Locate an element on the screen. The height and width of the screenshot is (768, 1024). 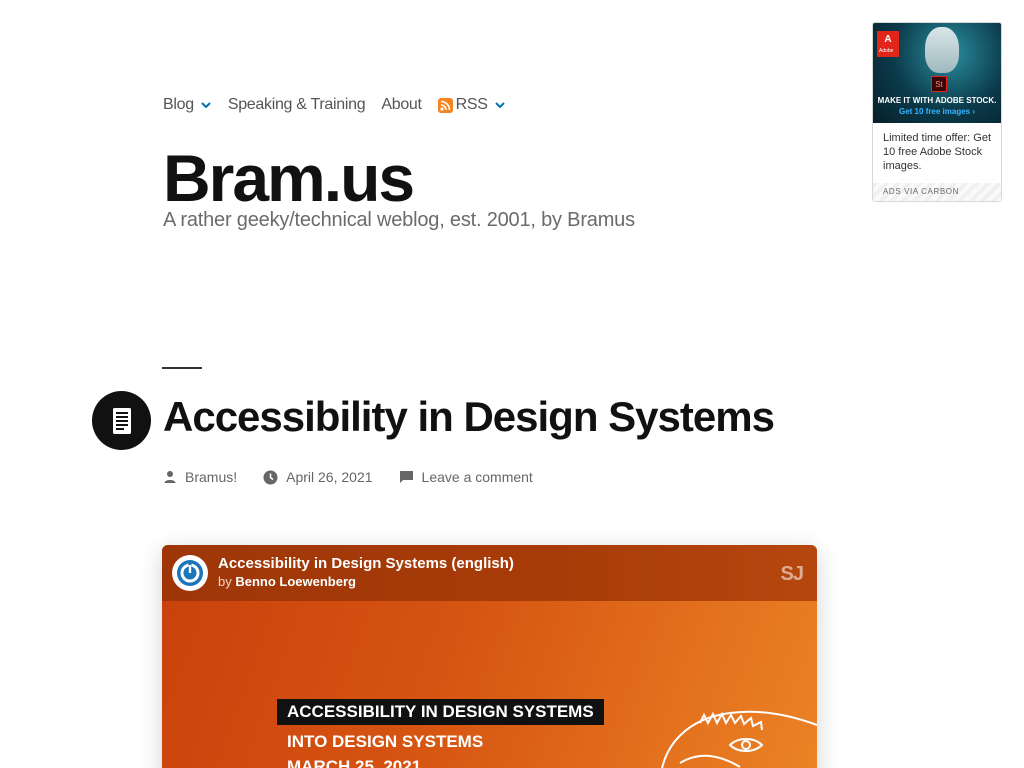
stock-icon: St is located at coordinates (939, 84).